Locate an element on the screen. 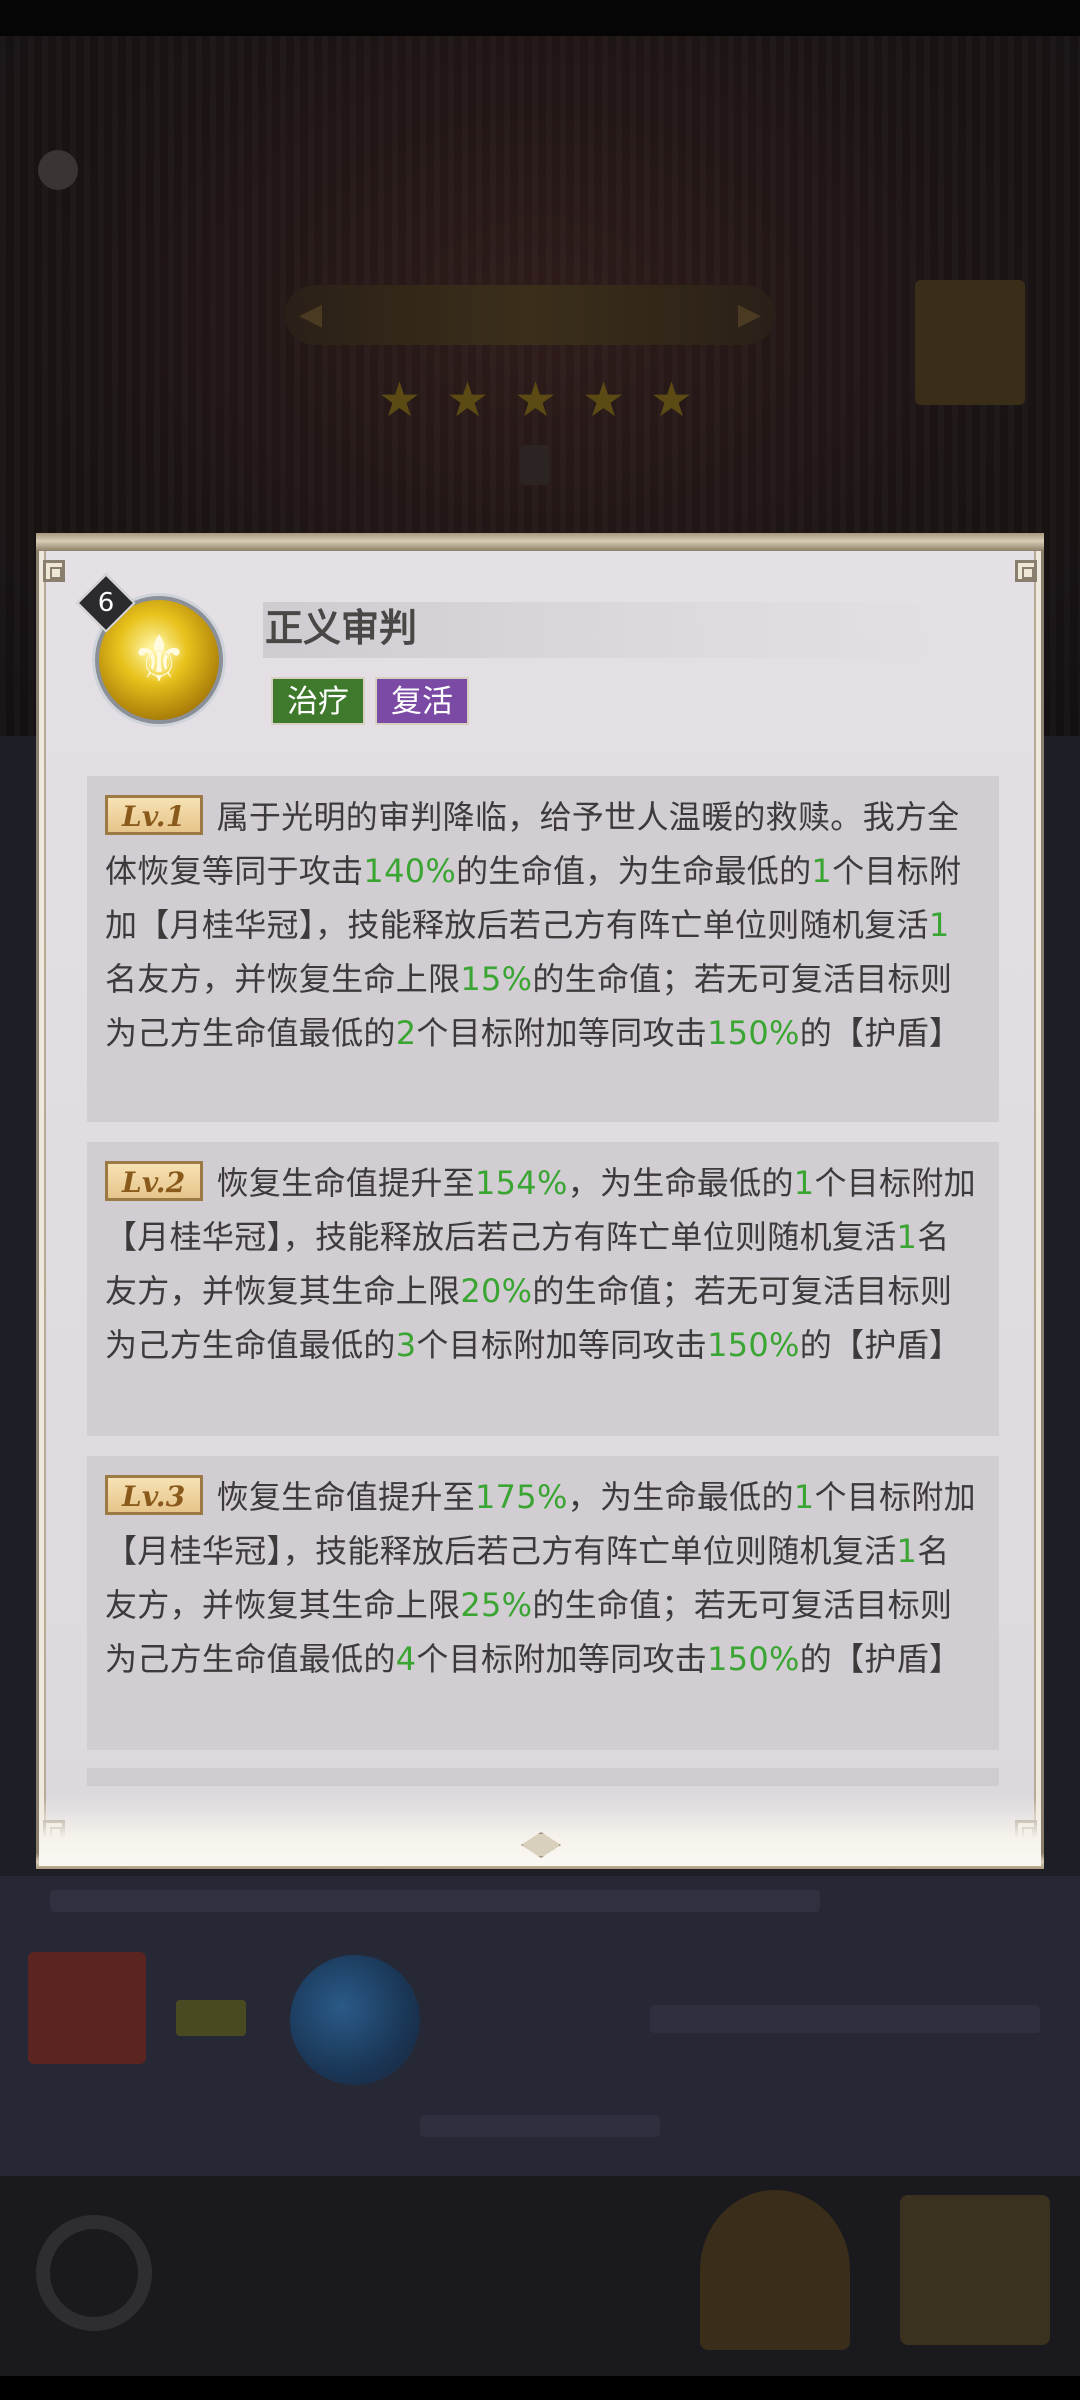  skill-name: 正义审判 is located at coordinates (341, 628).